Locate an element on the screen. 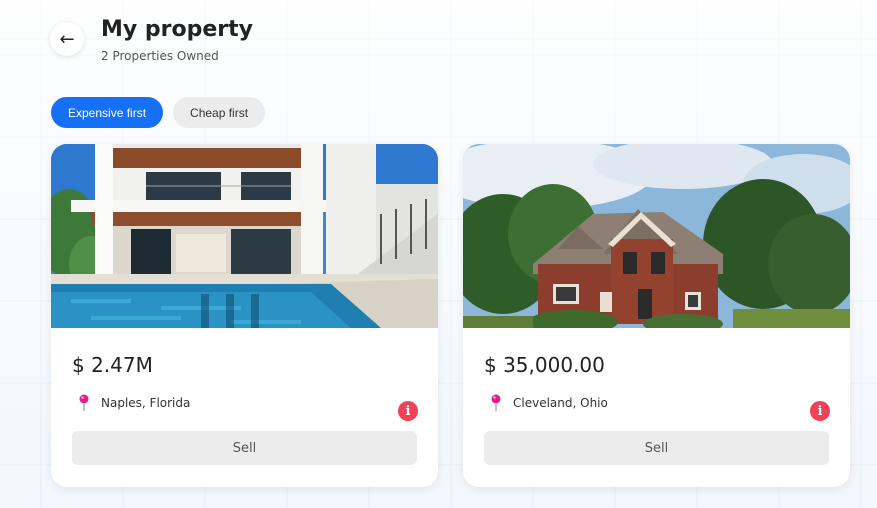  back-button: ← is located at coordinates (67, 39).